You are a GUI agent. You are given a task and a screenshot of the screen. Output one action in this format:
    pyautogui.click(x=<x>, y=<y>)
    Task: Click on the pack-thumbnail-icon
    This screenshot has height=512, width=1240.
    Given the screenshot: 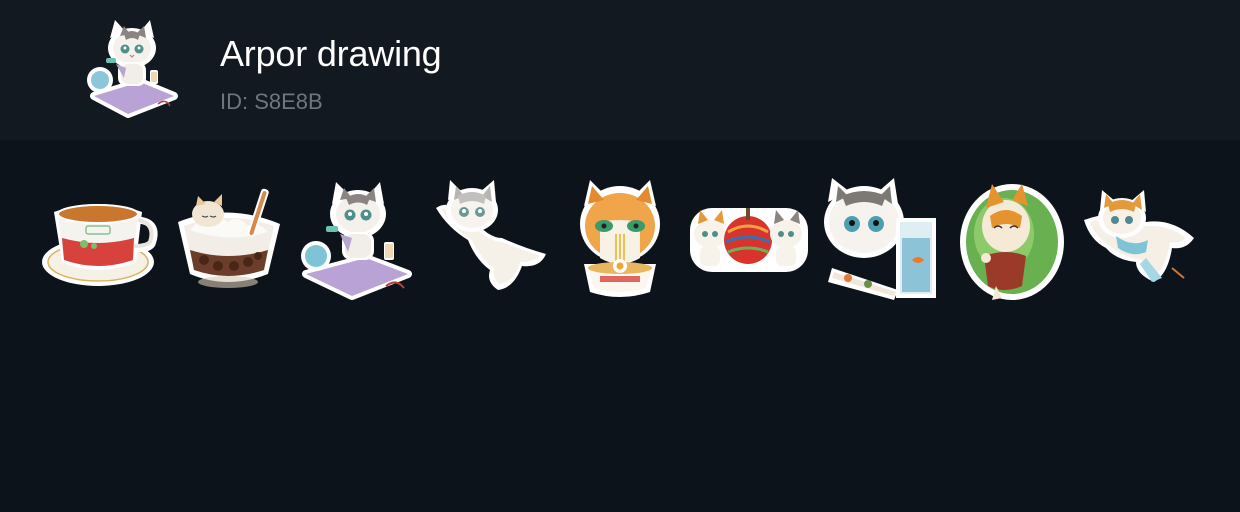 What is the action you would take?
    pyautogui.click(x=130, y=68)
    